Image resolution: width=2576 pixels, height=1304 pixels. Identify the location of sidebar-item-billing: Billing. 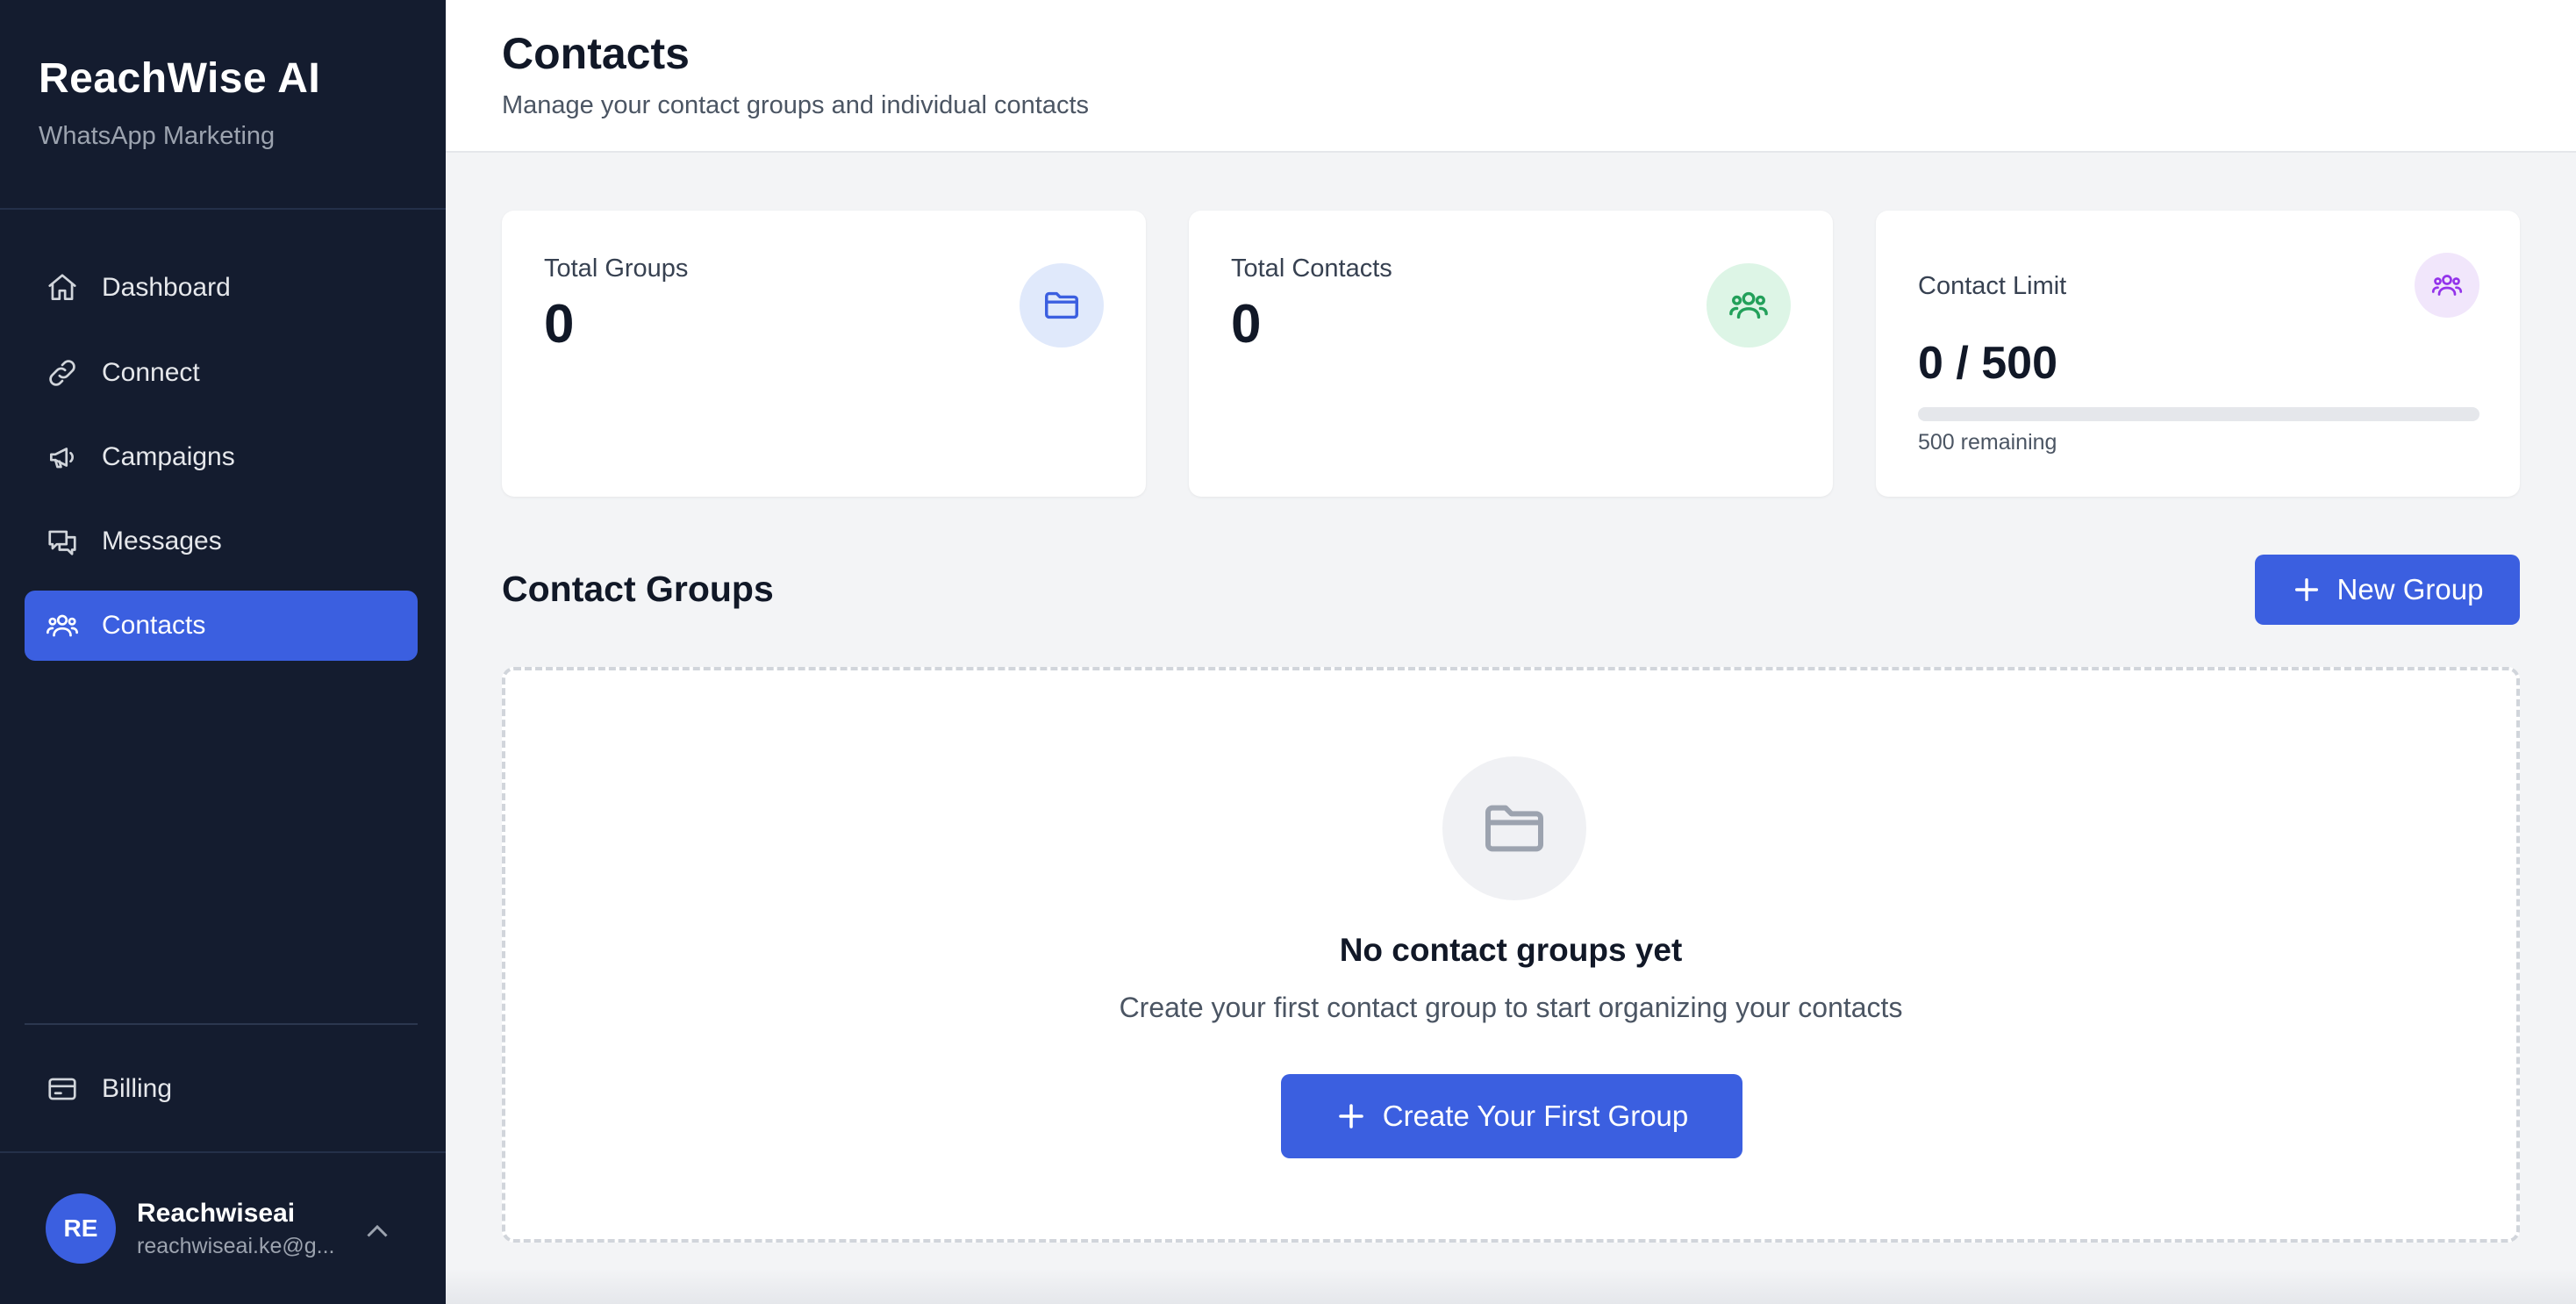
(221, 1089).